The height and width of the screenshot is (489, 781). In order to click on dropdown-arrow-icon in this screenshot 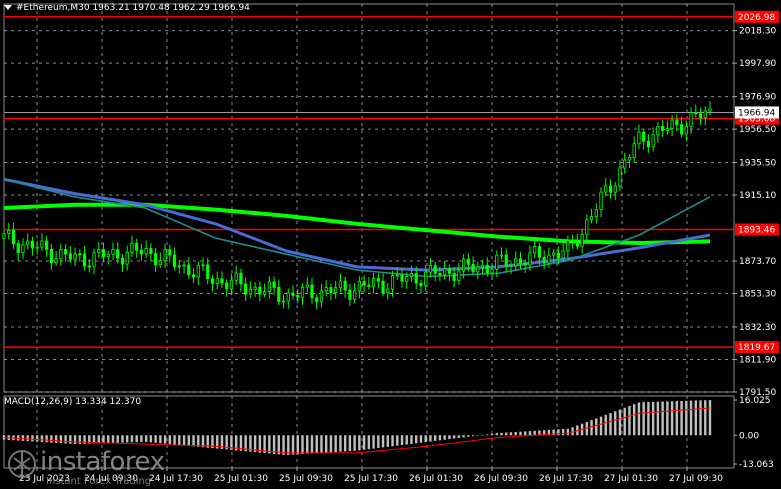, I will do `click(8, 7)`.